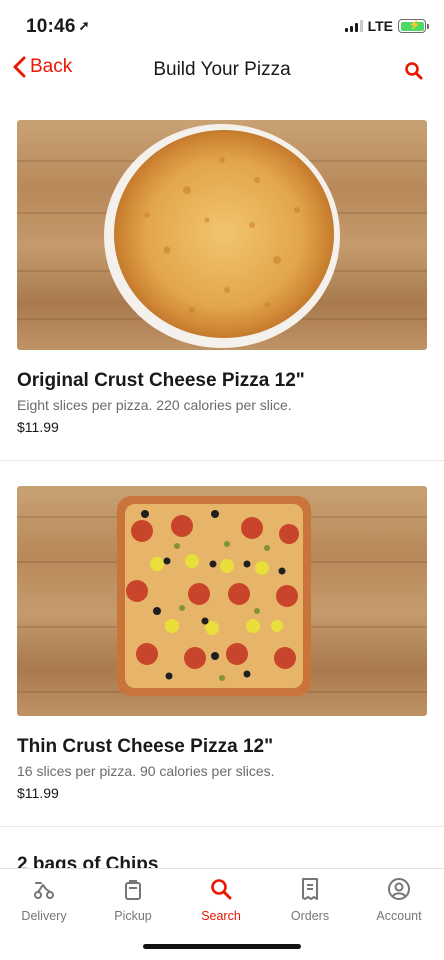 The height and width of the screenshot is (960, 444). What do you see at coordinates (214, 596) in the screenshot?
I see `square-pizza-illustration` at bounding box center [214, 596].